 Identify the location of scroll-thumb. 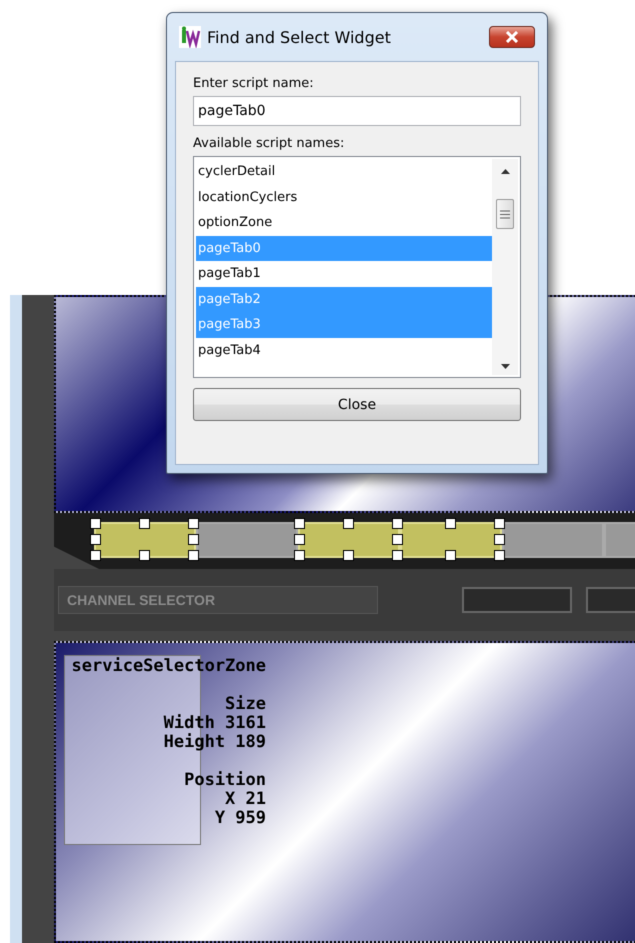
(505, 214).